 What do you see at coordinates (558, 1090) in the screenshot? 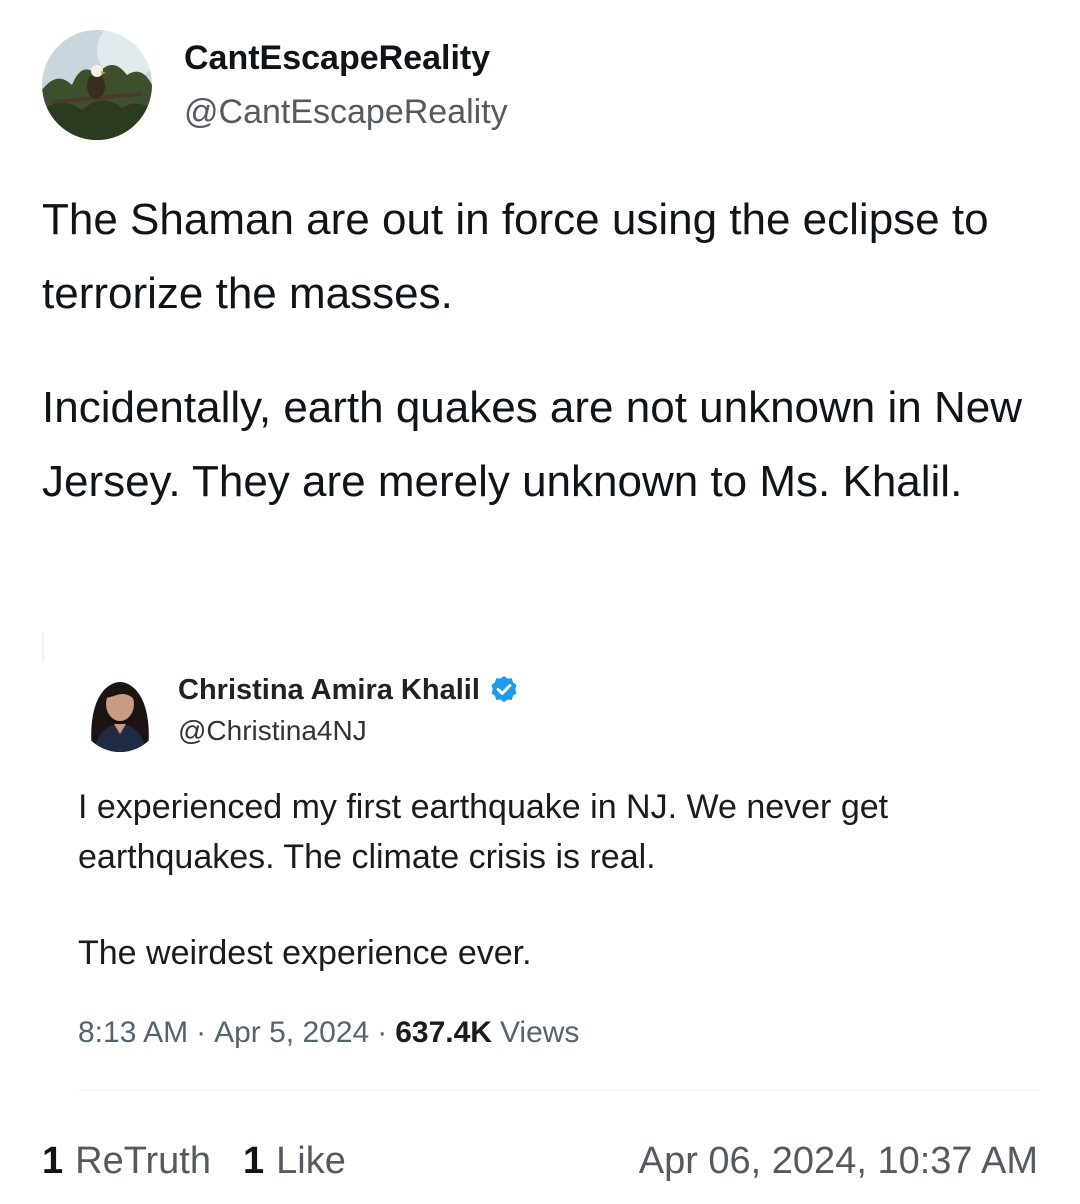
I see `quoted-divider` at bounding box center [558, 1090].